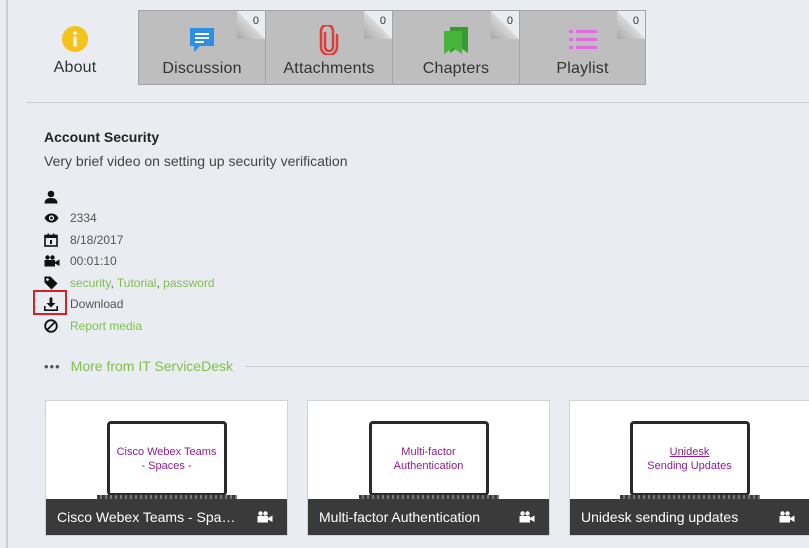 The width and height of the screenshot is (809, 548). What do you see at coordinates (152, 366) in the screenshot?
I see `more-from-link: More from IT ServiceDesk` at bounding box center [152, 366].